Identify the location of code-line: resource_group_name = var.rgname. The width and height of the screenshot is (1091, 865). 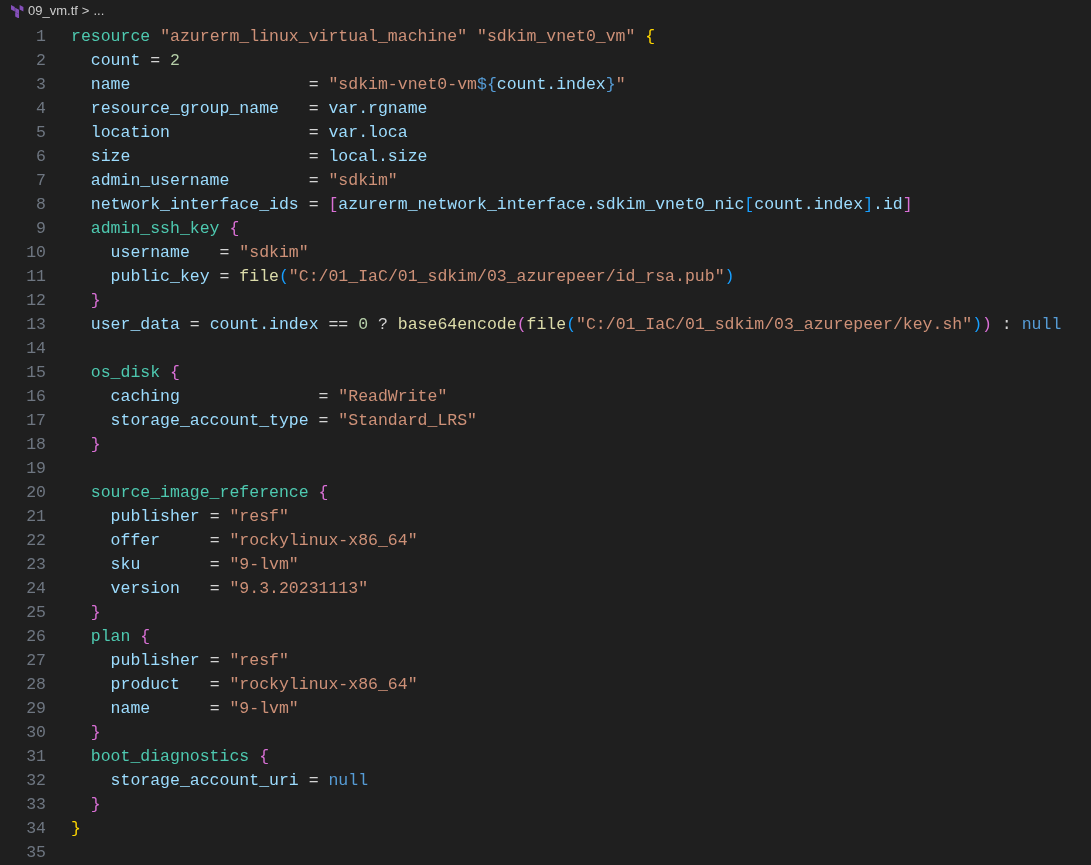
(258, 109).